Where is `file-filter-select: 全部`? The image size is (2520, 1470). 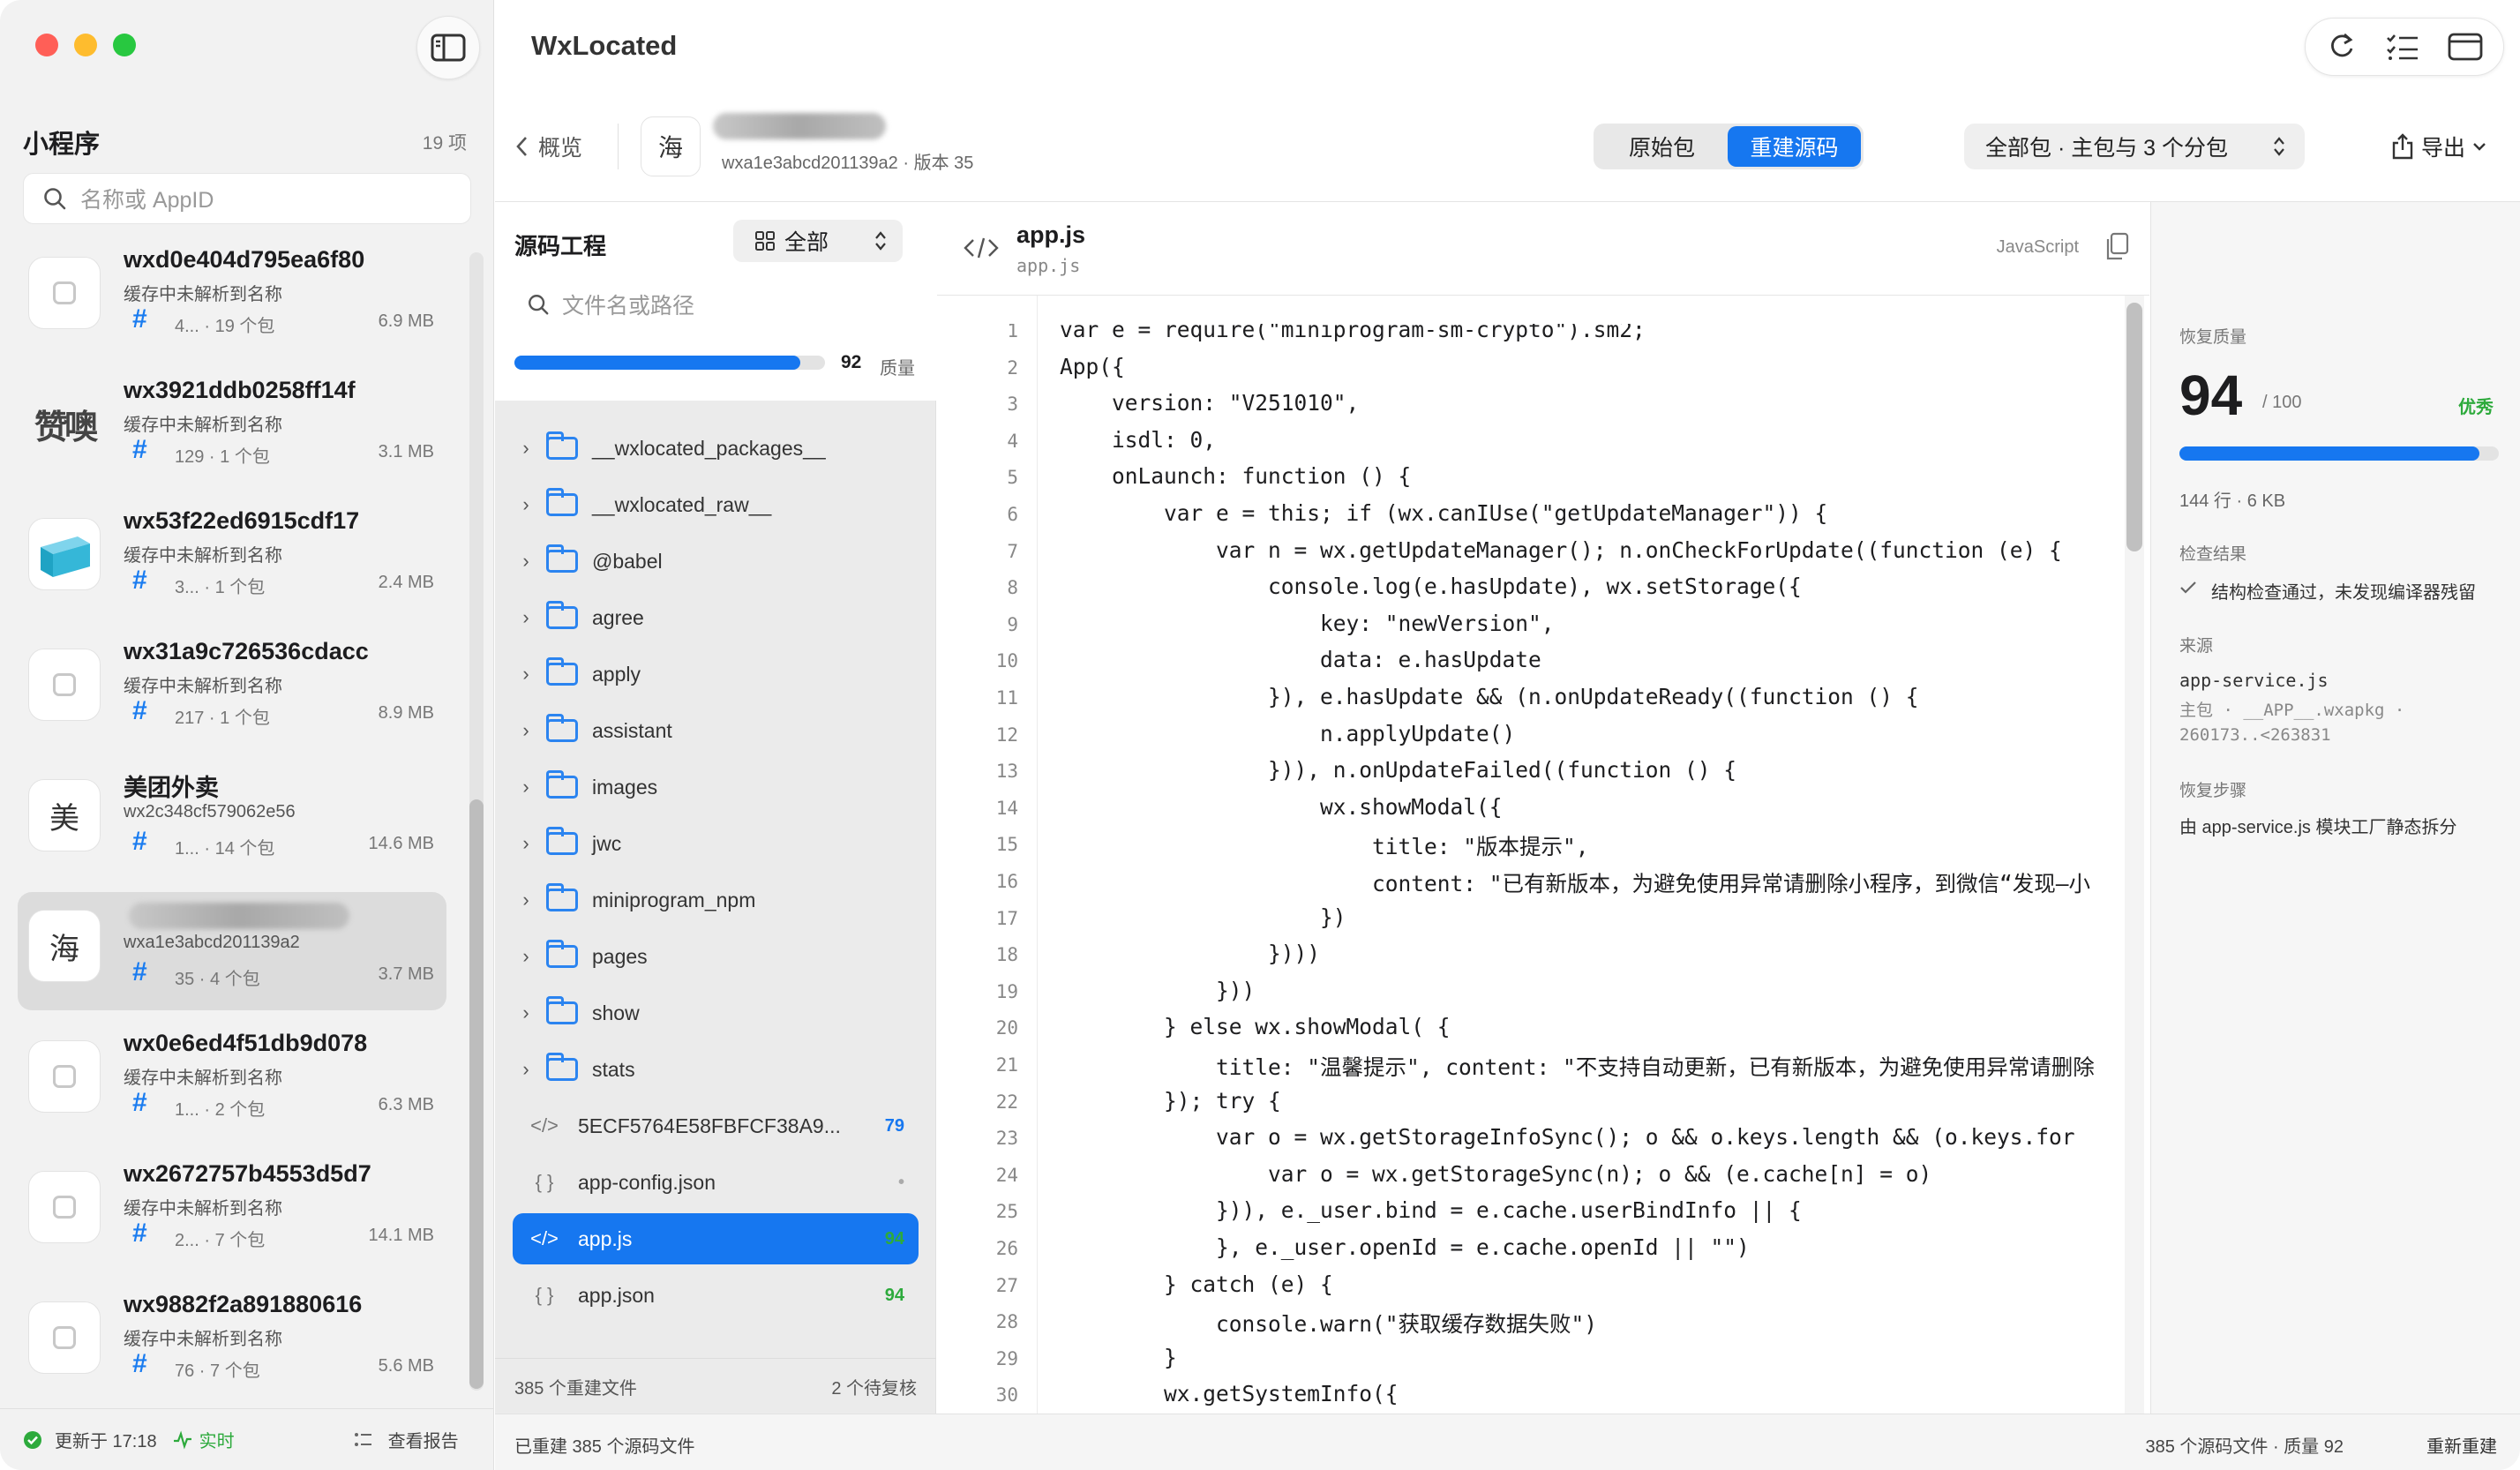
file-filter-select: 全部 is located at coordinates (818, 241).